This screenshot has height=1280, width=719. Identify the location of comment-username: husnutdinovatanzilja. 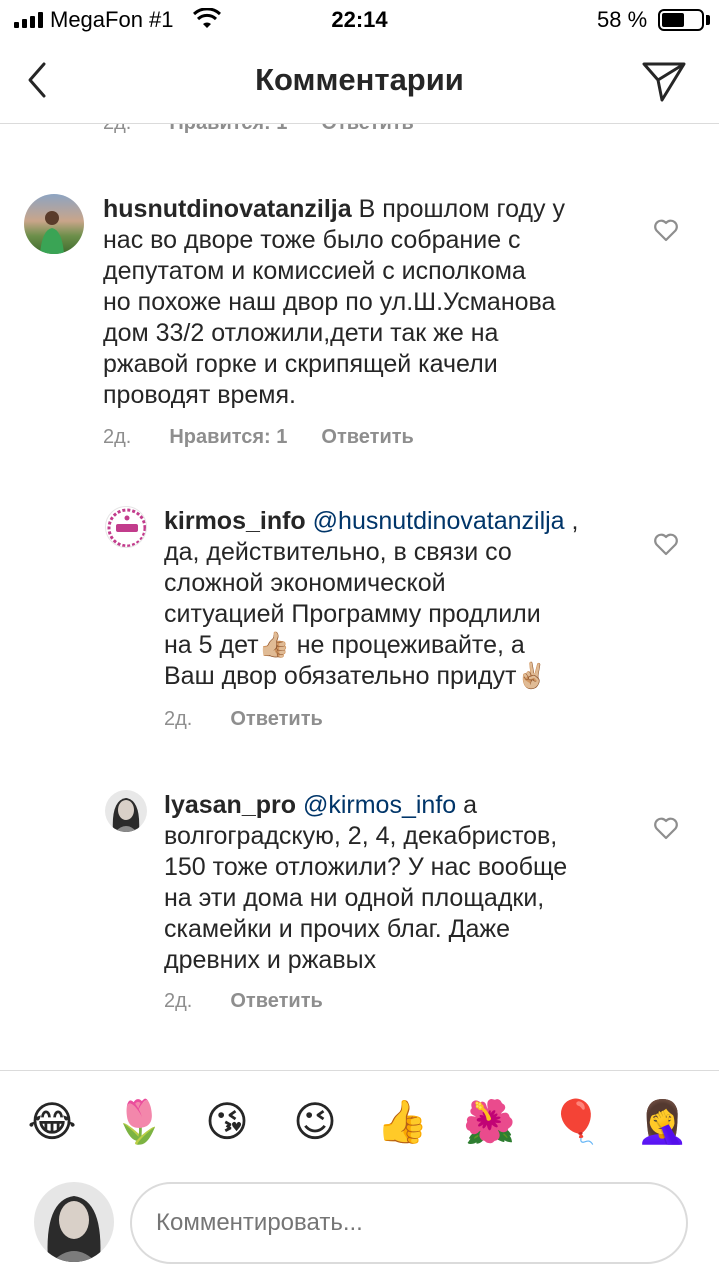
(227, 209).